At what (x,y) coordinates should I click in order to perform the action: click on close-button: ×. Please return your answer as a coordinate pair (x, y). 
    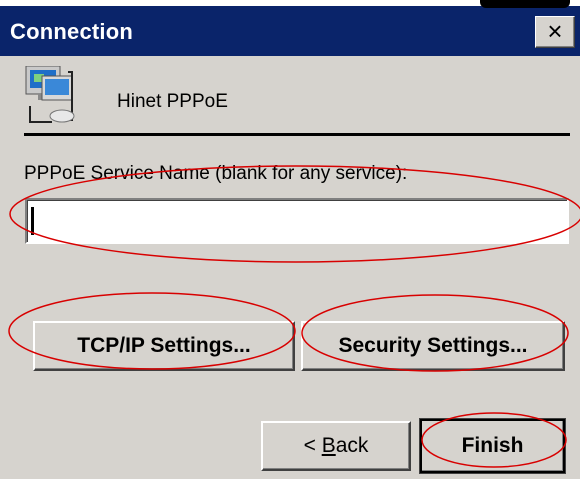
    Looking at the image, I should click on (555, 32).